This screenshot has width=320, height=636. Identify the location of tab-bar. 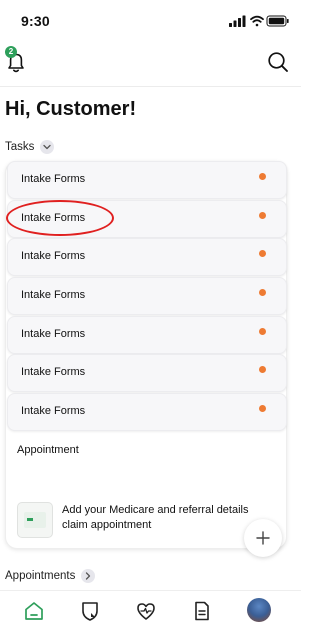
(150, 613).